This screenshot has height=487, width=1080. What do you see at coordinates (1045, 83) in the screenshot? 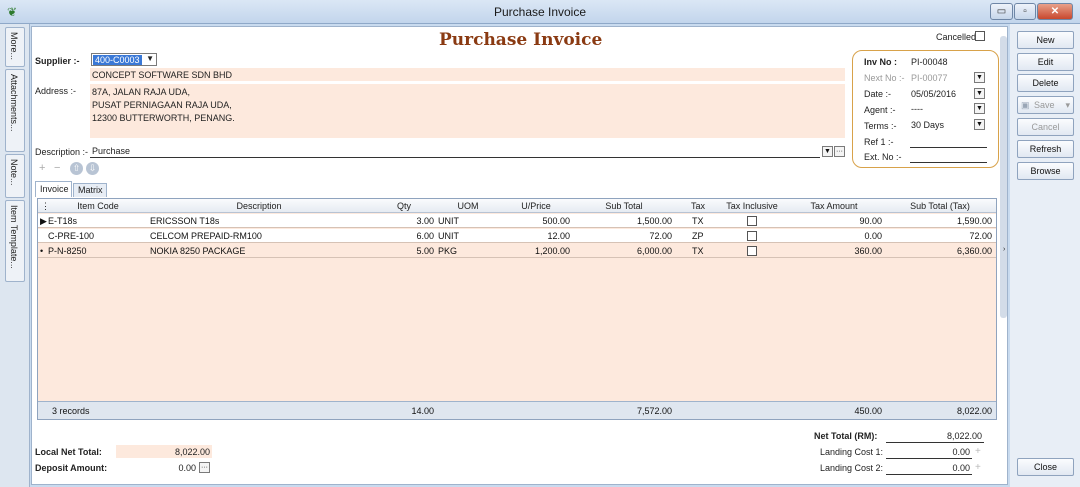
I see `delete-button: Delete` at bounding box center [1045, 83].